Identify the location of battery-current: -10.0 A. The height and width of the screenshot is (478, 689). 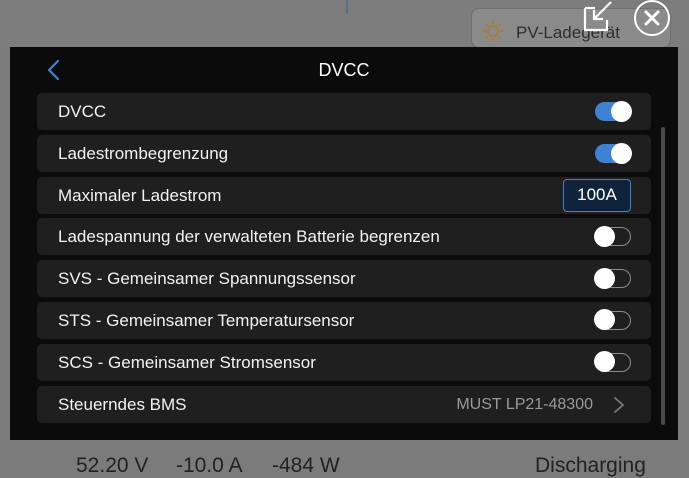
(209, 465).